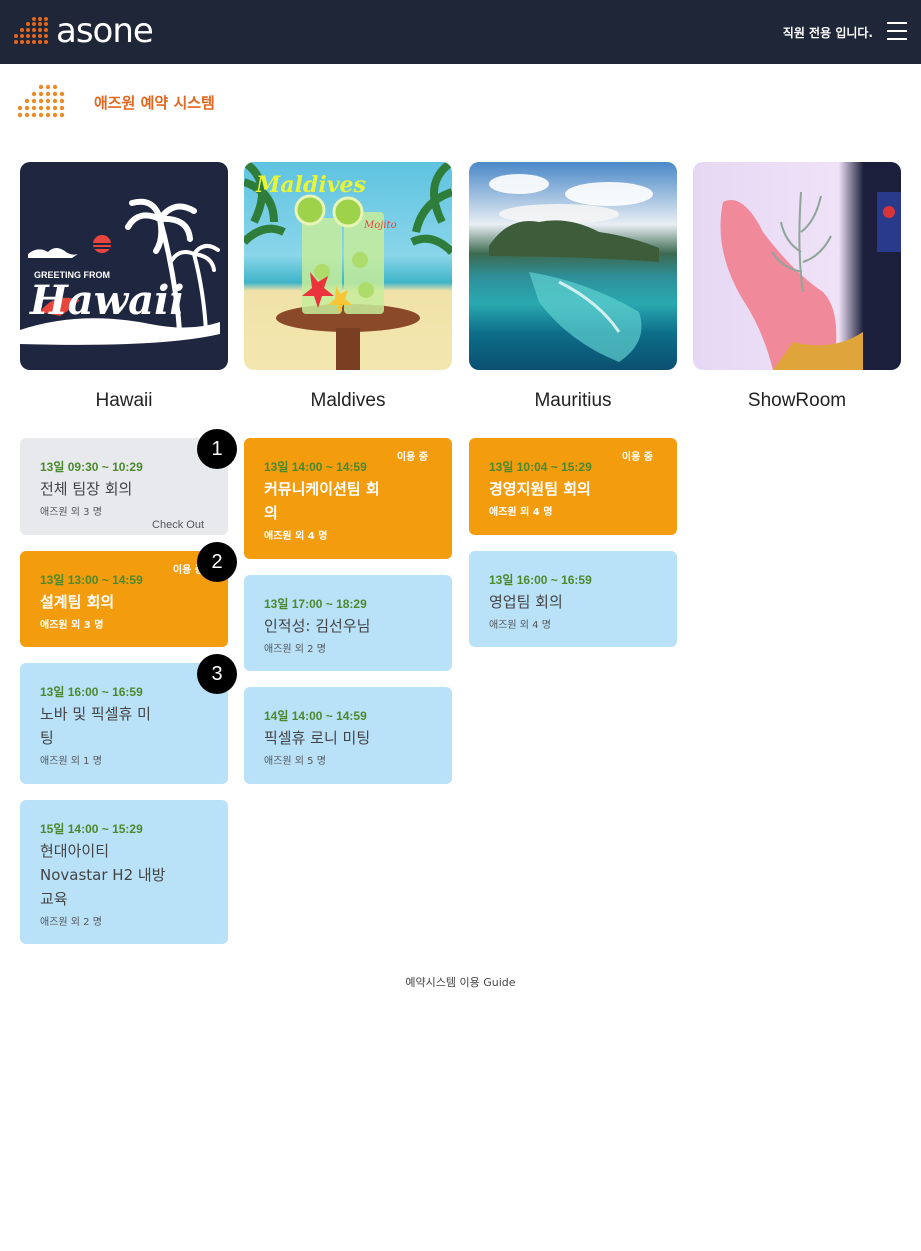 The image size is (921, 1251). I want to click on room-maldives: Maldives Mojito Maldives, so click(348, 287).